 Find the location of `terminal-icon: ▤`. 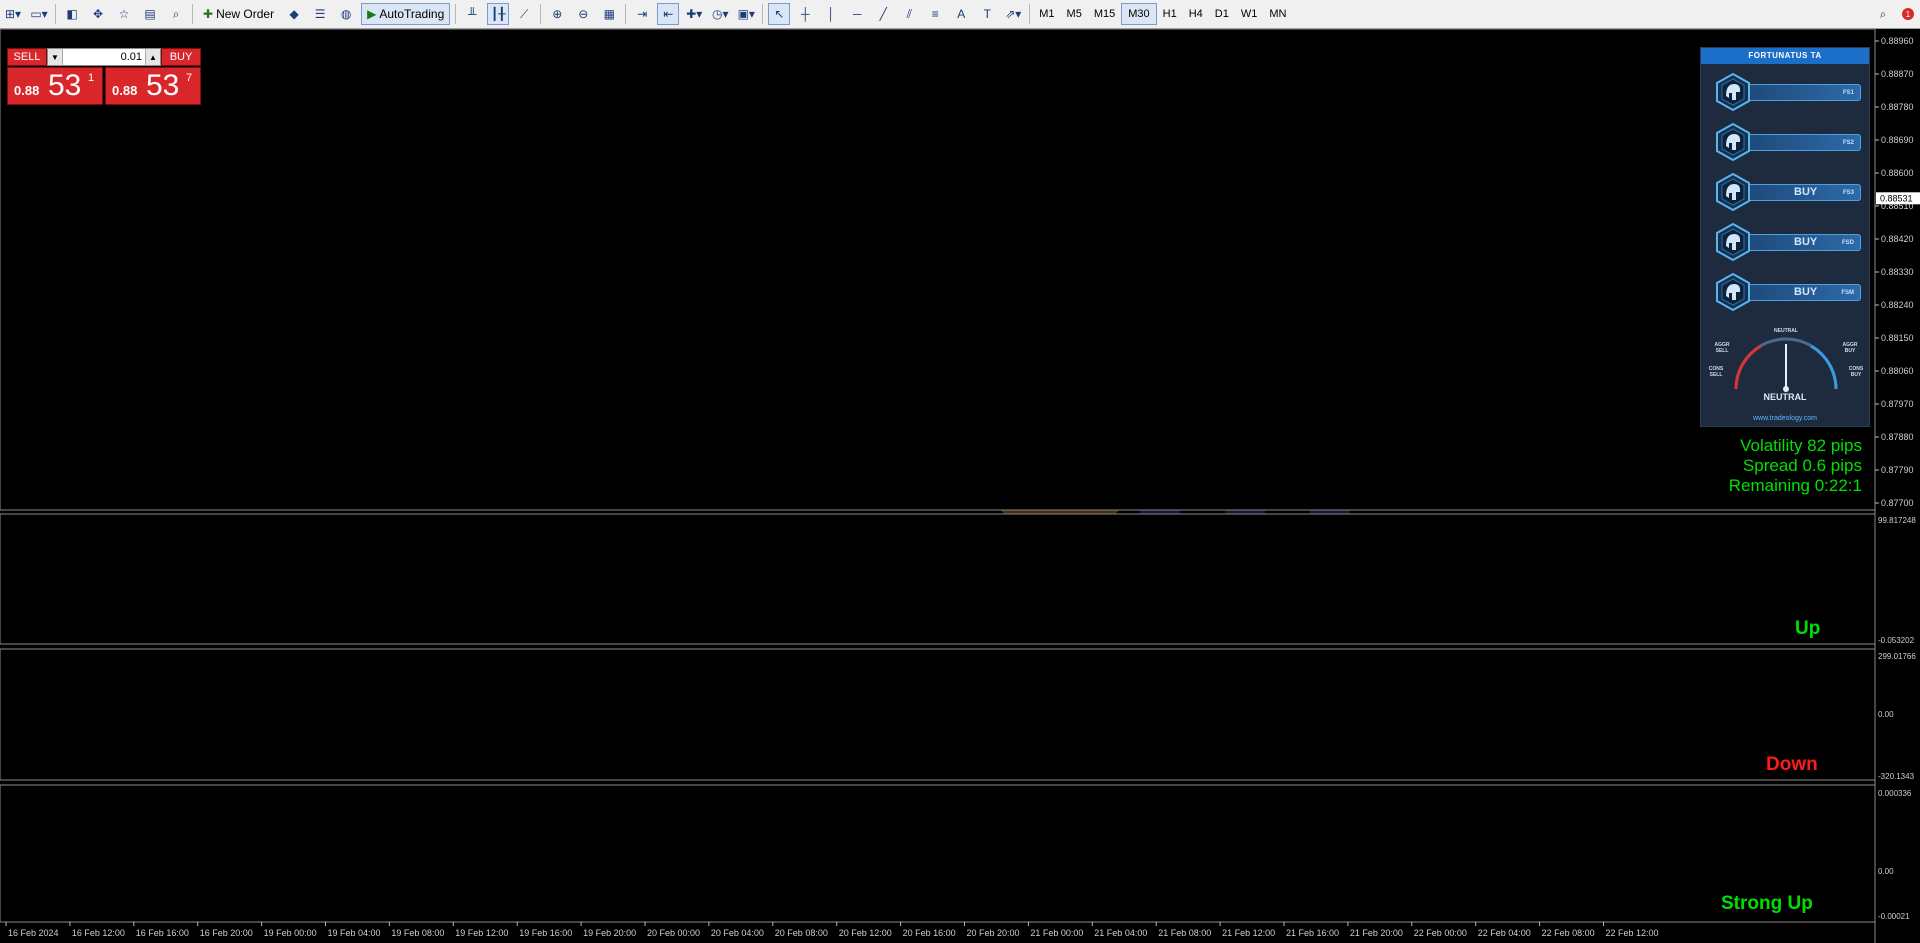

terminal-icon: ▤ is located at coordinates (150, 14).